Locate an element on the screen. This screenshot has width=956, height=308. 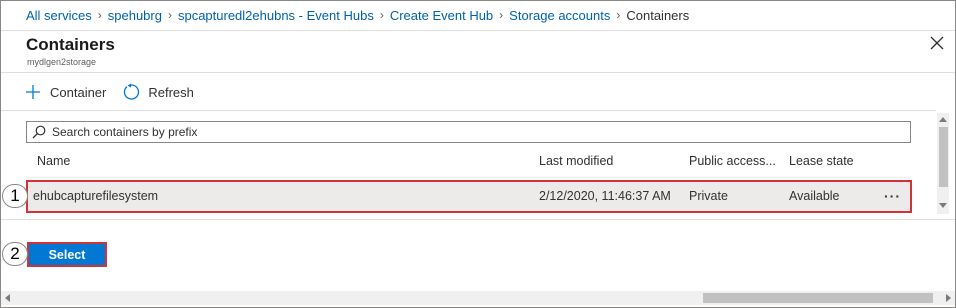
column-header-lease-state: Lease state is located at coordinates (821, 161).